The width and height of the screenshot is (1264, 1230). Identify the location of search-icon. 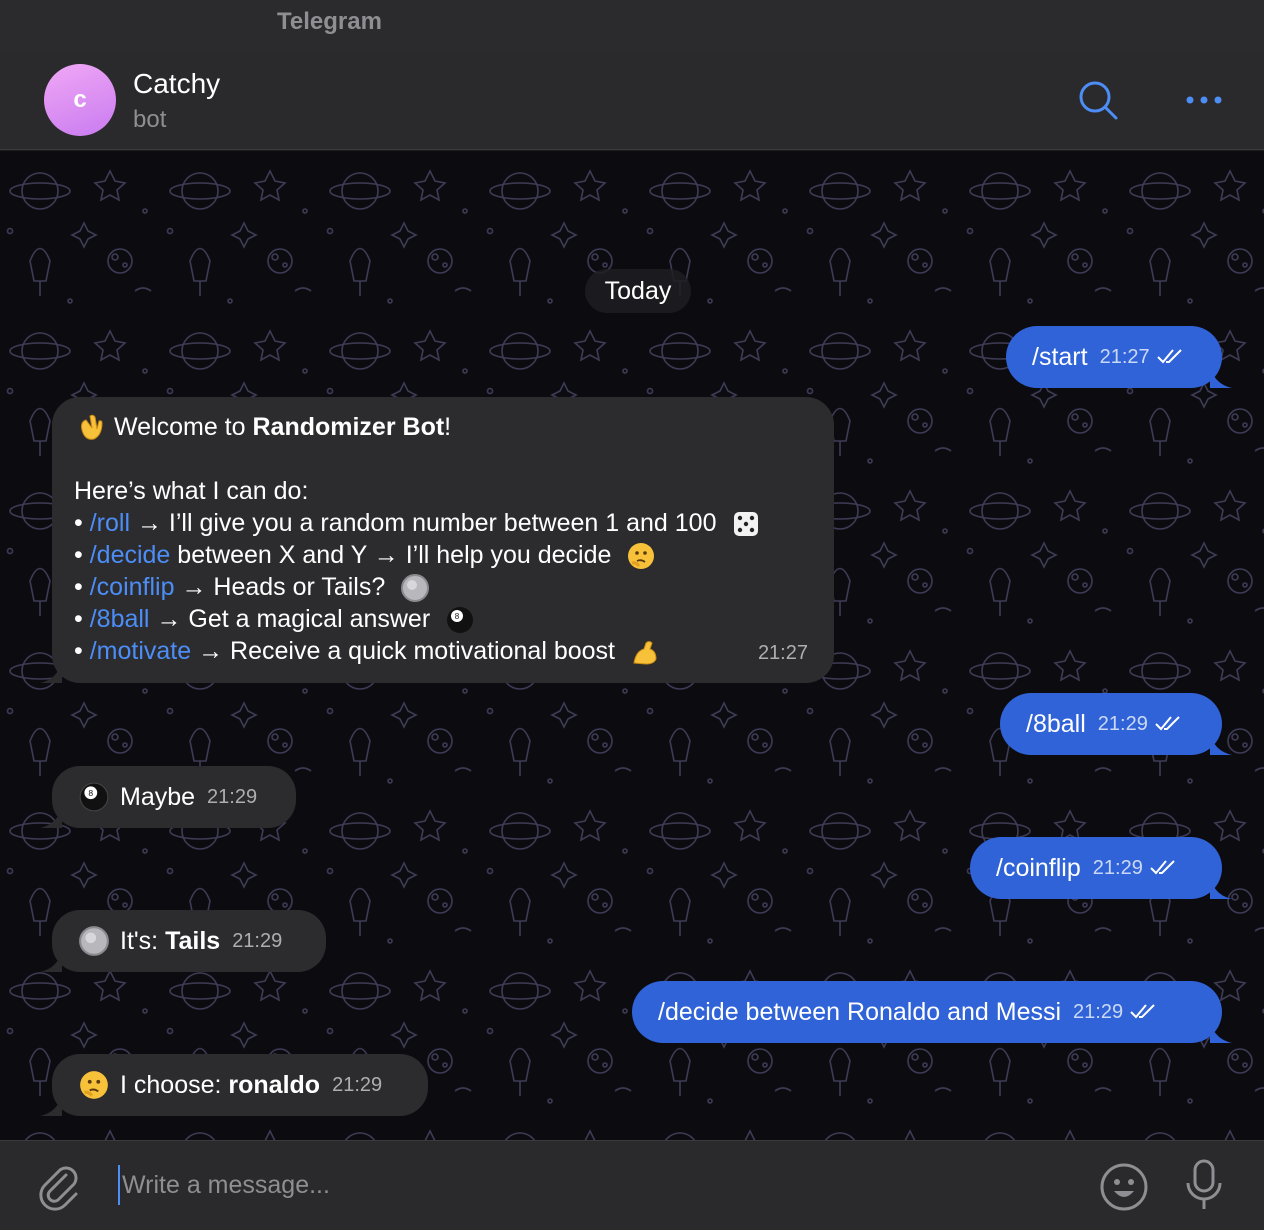
(1098, 100).